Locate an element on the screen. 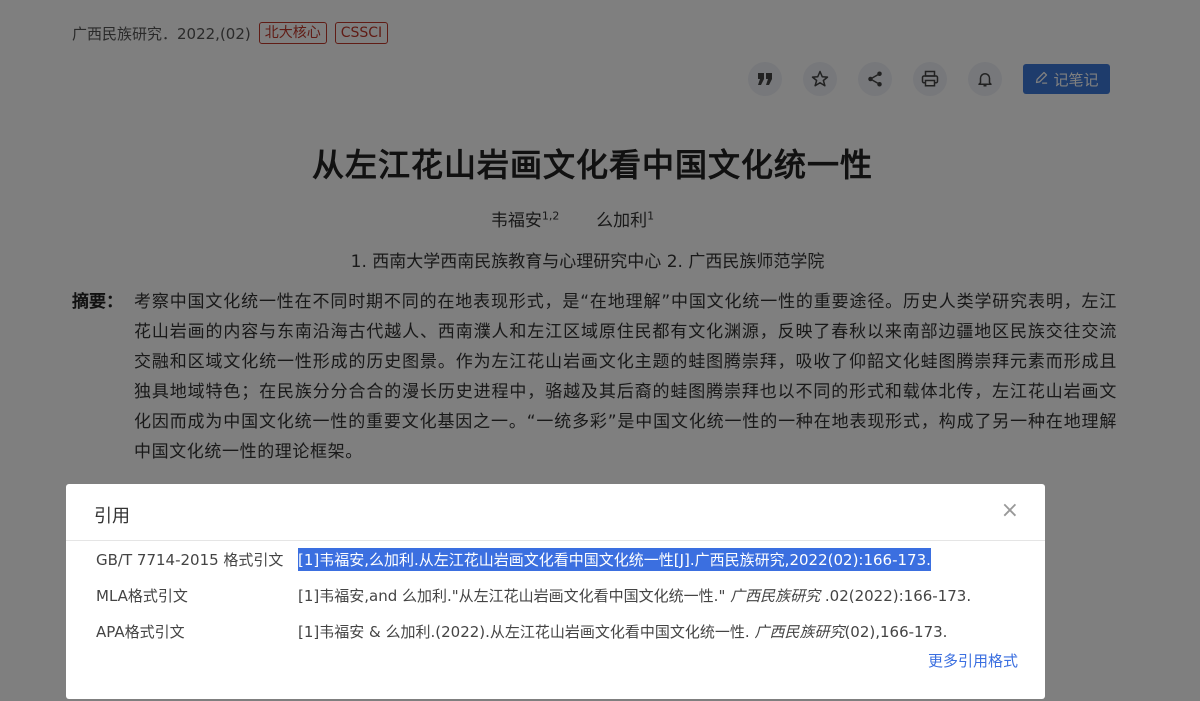 The width and height of the screenshot is (1200, 701). dialog-title: 引用 is located at coordinates (112, 516).